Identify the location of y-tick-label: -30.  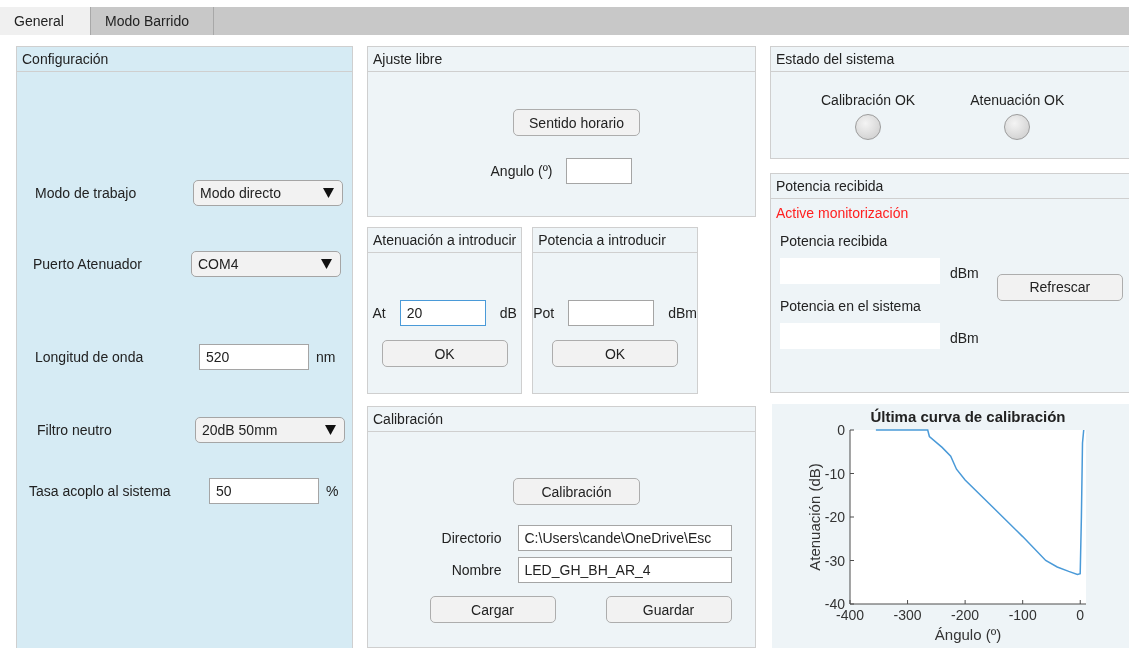
(834, 560).